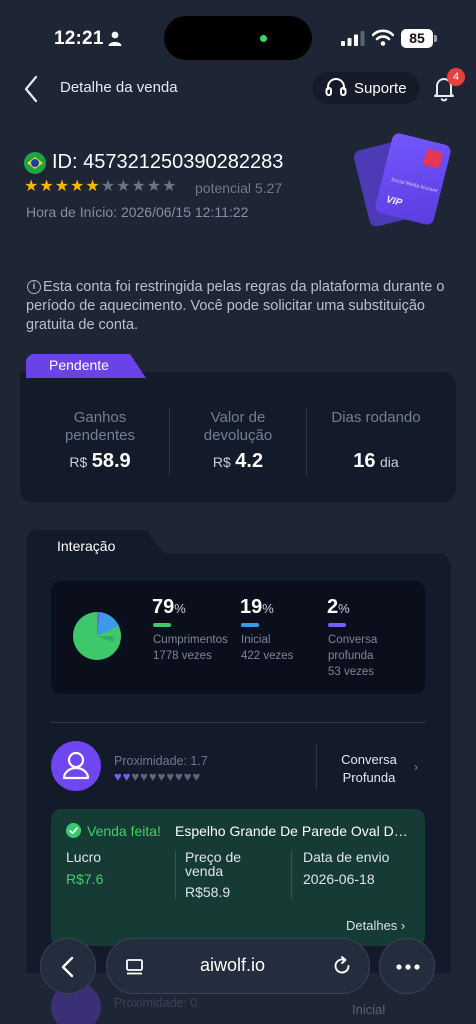 The height and width of the screenshot is (1024, 476). I want to click on sale-status: Venda feita!, so click(124, 831).